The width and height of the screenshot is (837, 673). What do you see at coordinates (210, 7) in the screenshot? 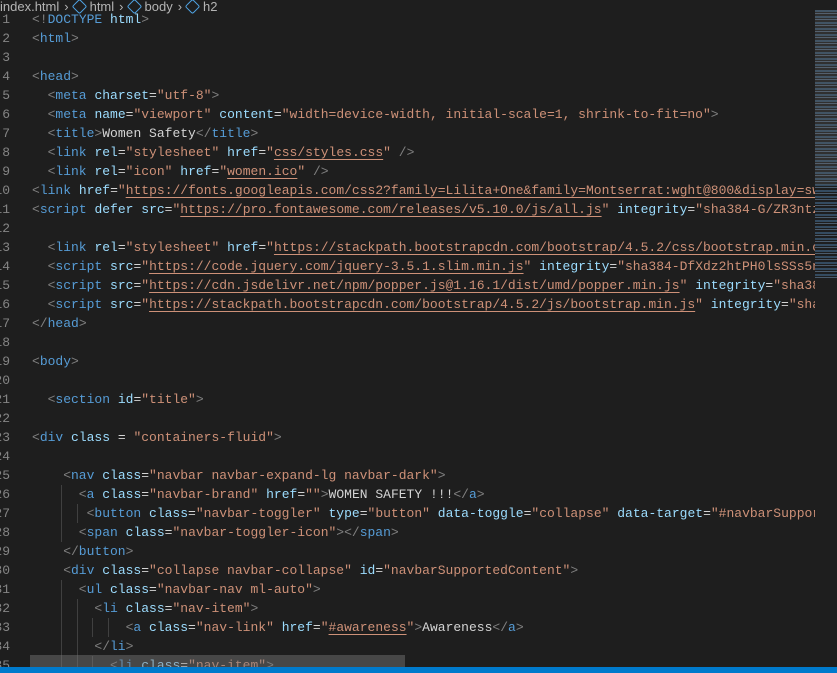
I see `breadcrumb-h2: h2` at bounding box center [210, 7].